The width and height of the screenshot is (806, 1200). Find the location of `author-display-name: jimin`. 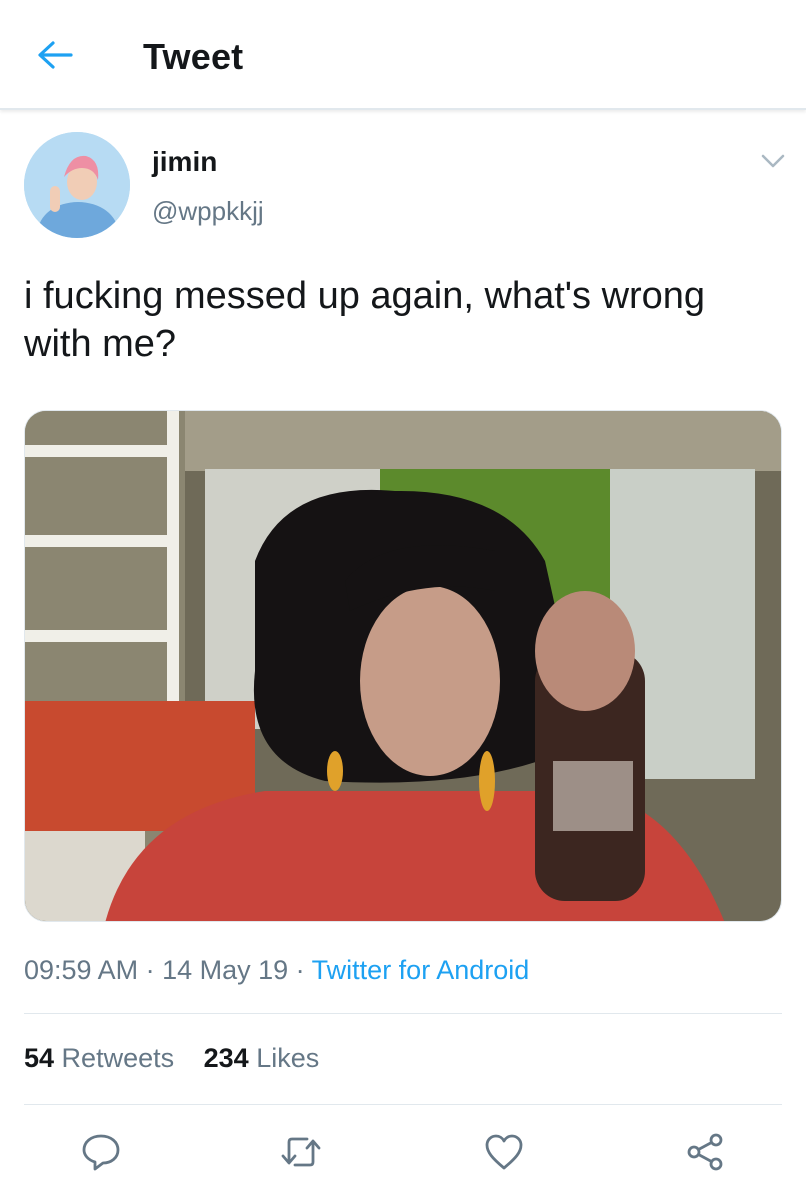

author-display-name: jimin is located at coordinates (184, 162).